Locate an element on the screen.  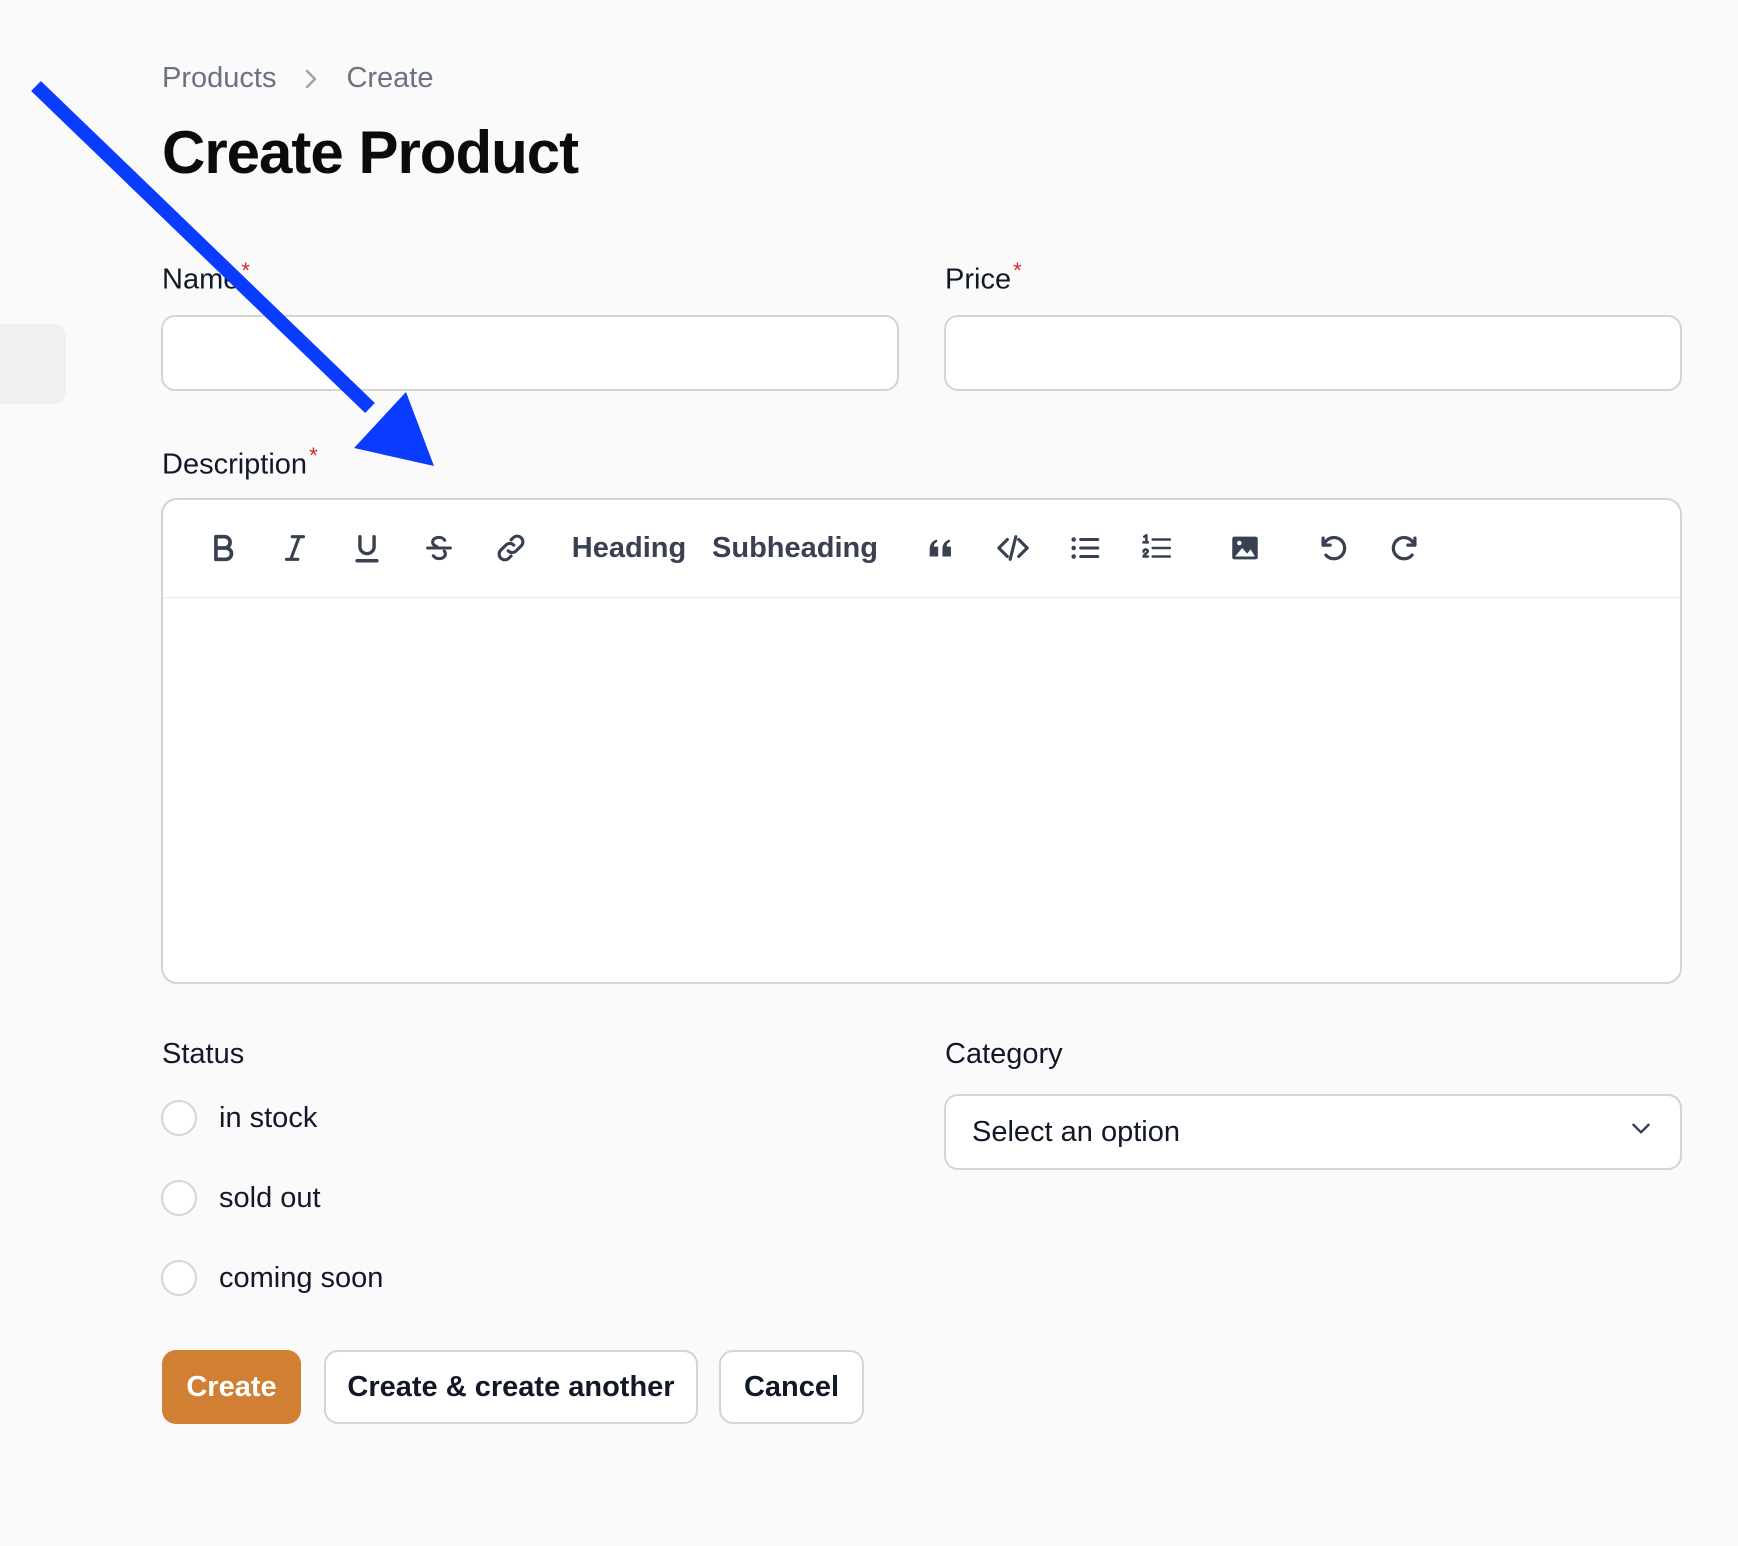
cancel-button: Cancel is located at coordinates (791, 1387).